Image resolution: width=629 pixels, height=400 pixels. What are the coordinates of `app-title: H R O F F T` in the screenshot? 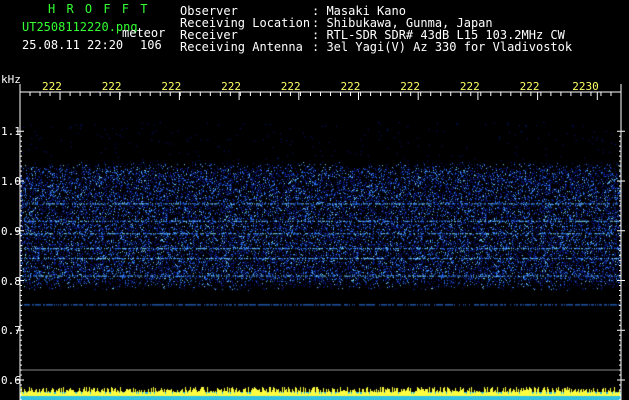 It's located at (99, 9).